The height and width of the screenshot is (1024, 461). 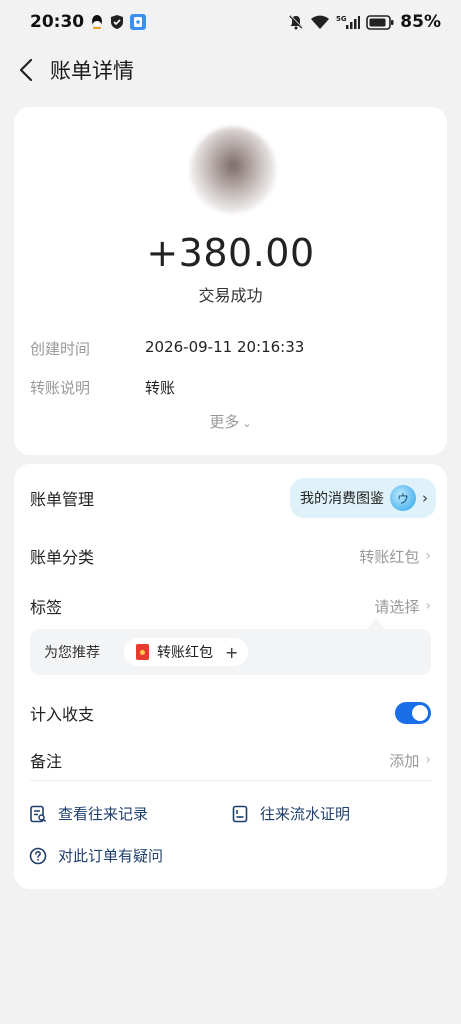 I want to click on proof-link-label: 往来流水证明, so click(x=305, y=814).